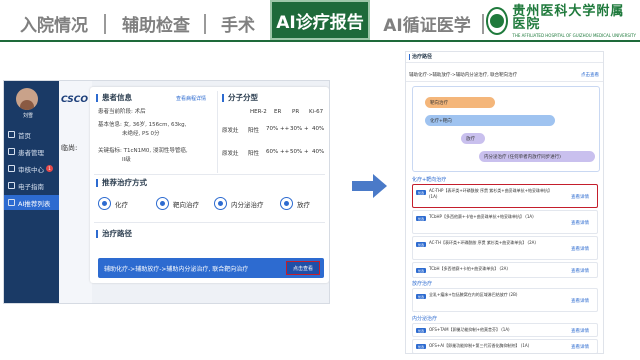 Image resolution: width=640 pixels, height=360 pixels. What do you see at coordinates (114, 98) in the screenshot?
I see `patient-info-title: 患者信息` at bounding box center [114, 98].